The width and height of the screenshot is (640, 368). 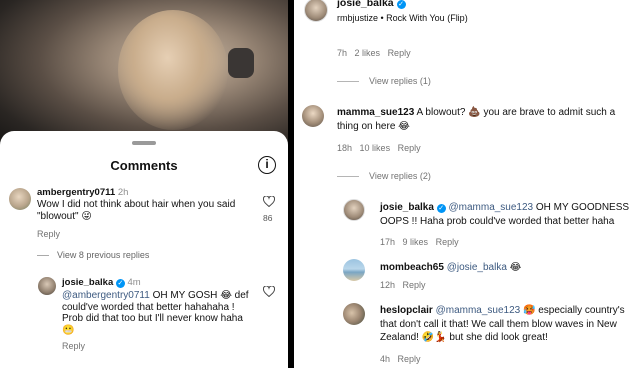 I want to click on reply-meta: 4h Reply, so click(x=400, y=359).